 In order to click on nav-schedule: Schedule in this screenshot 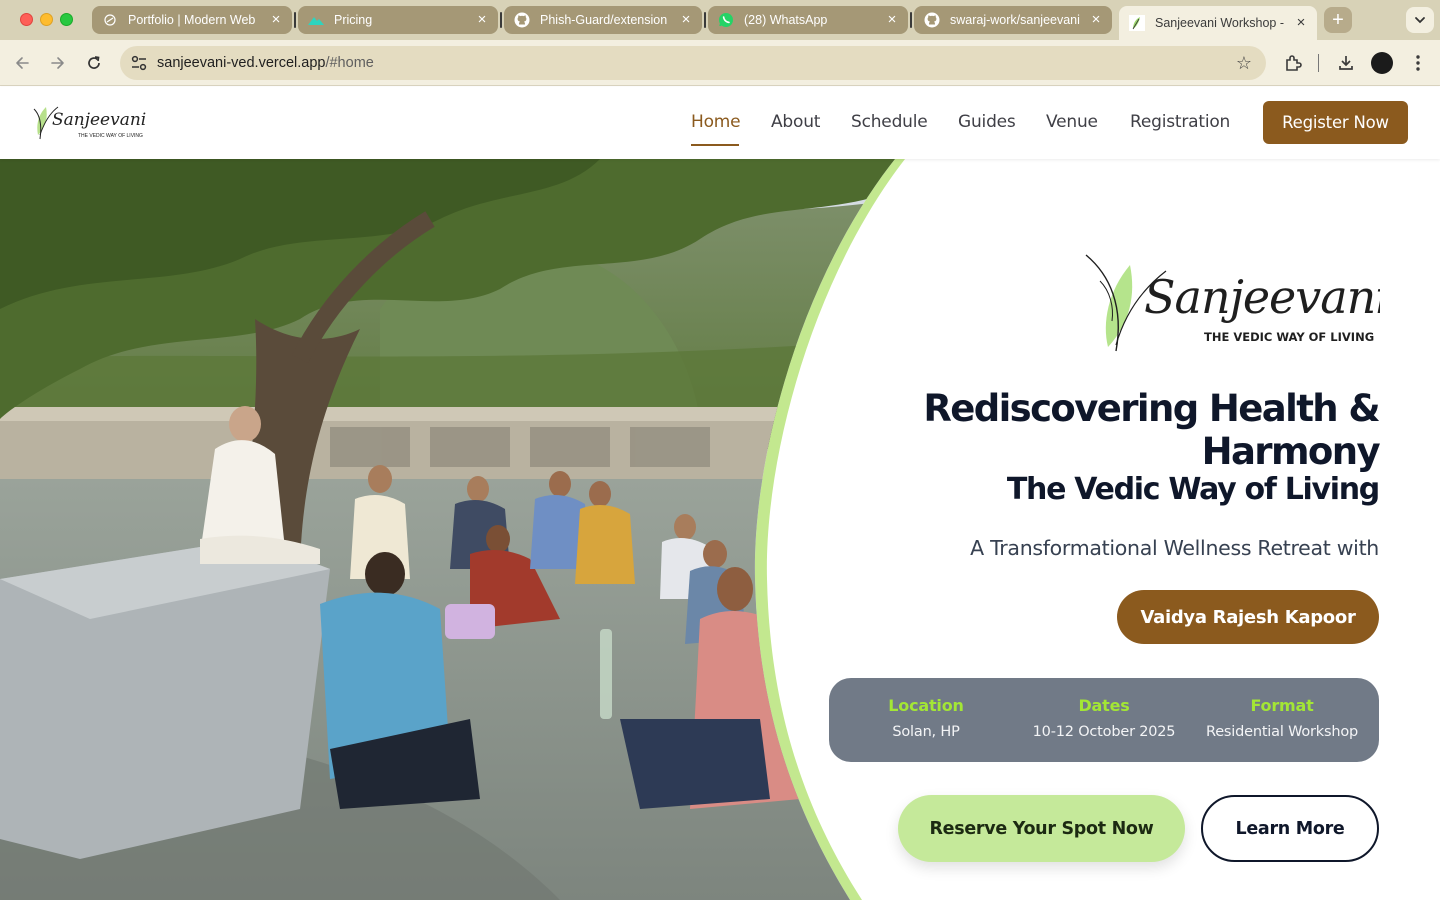, I will do `click(889, 122)`.